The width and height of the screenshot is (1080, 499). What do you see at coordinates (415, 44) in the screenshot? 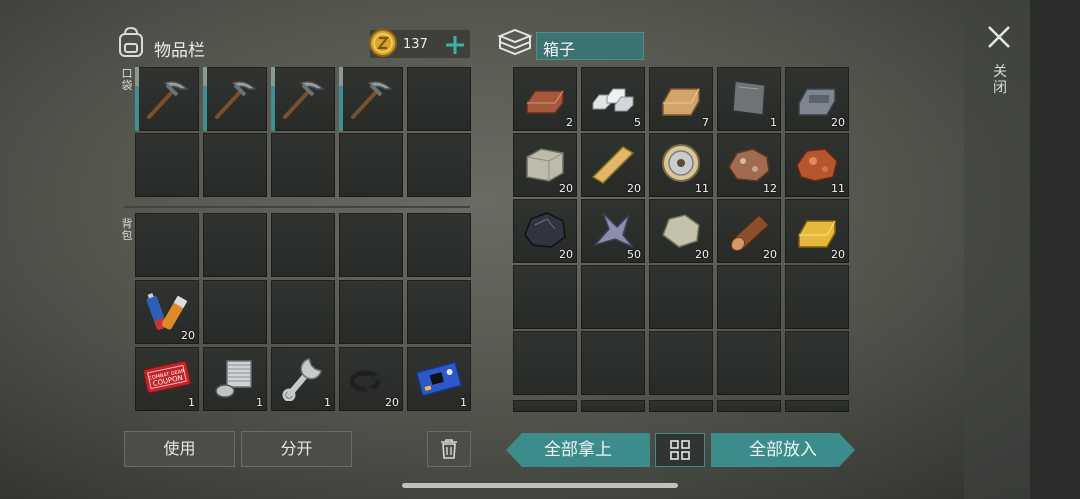
I see `coin-count: 137` at bounding box center [415, 44].